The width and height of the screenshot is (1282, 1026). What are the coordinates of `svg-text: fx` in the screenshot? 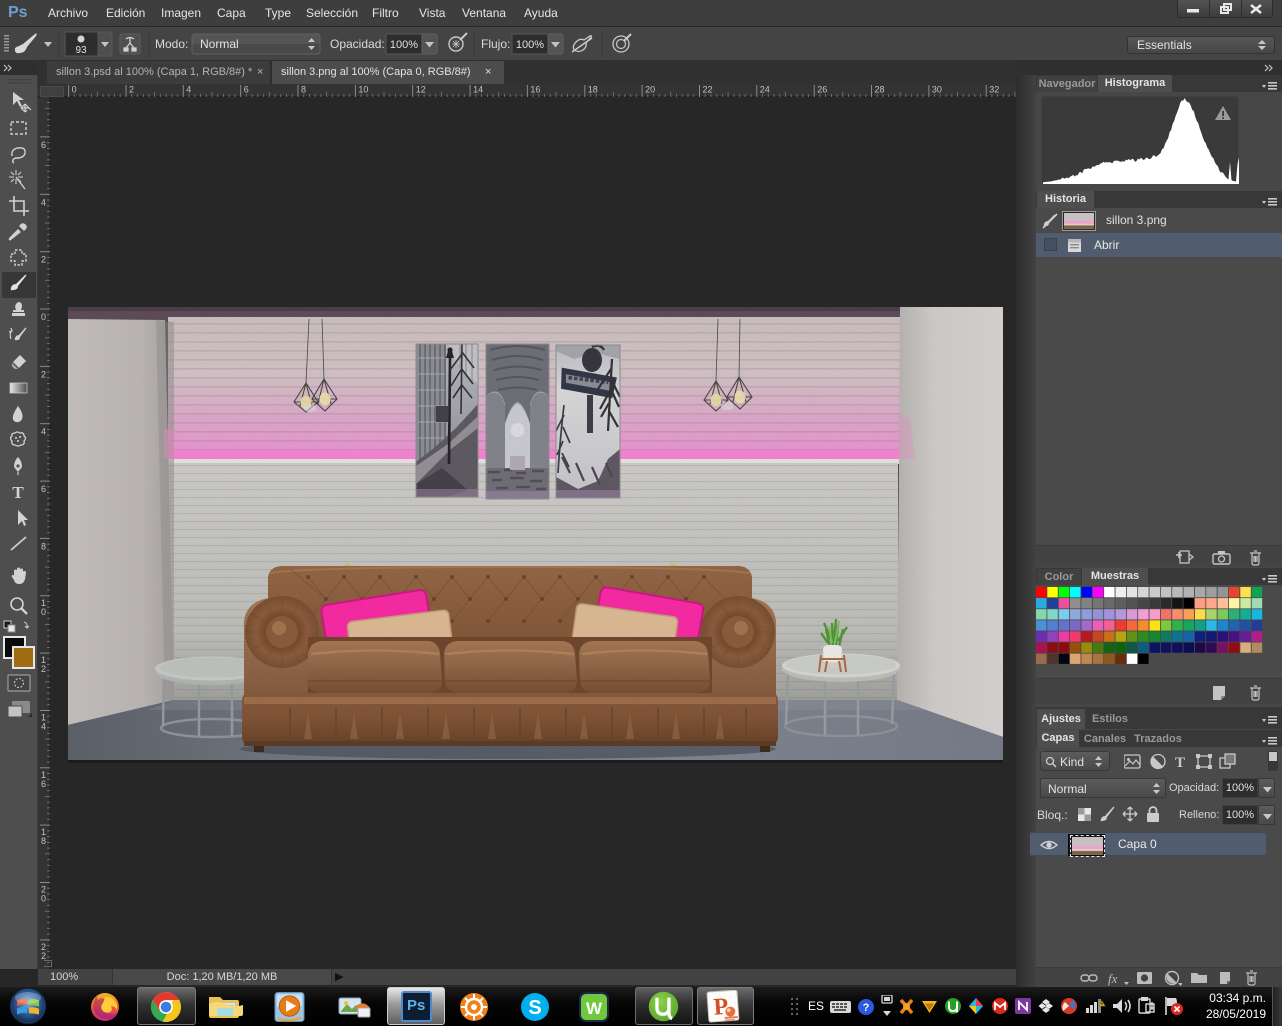 It's located at (1113, 978).